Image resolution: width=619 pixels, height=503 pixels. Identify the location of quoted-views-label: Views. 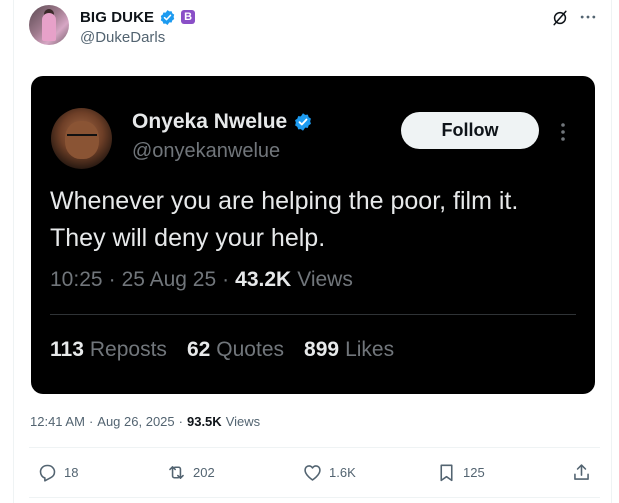
(325, 279).